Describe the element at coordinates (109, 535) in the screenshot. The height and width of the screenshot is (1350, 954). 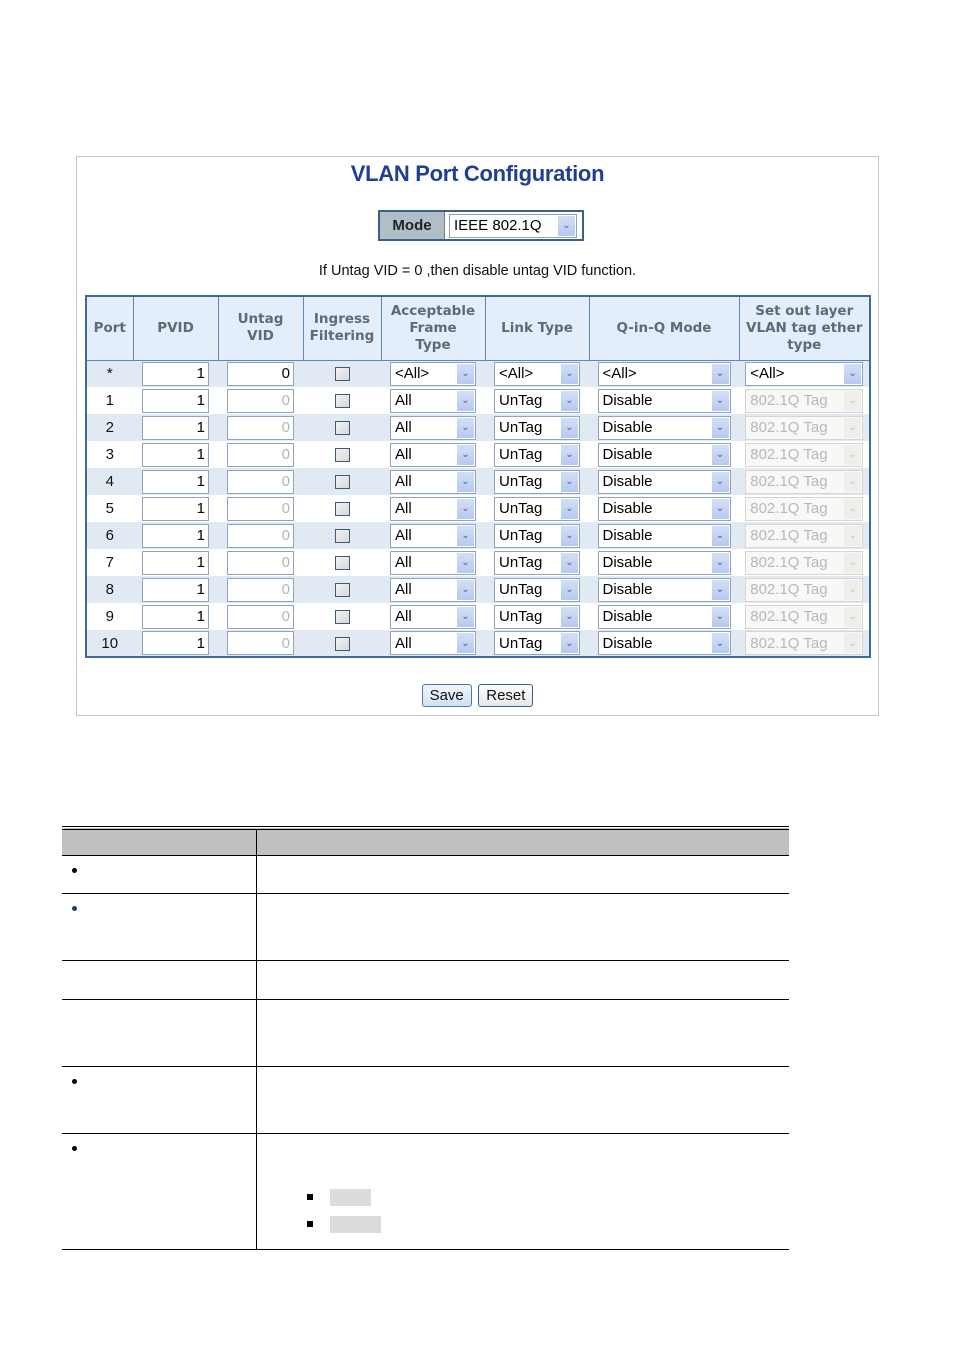
I see `port-cell: 6` at that location.